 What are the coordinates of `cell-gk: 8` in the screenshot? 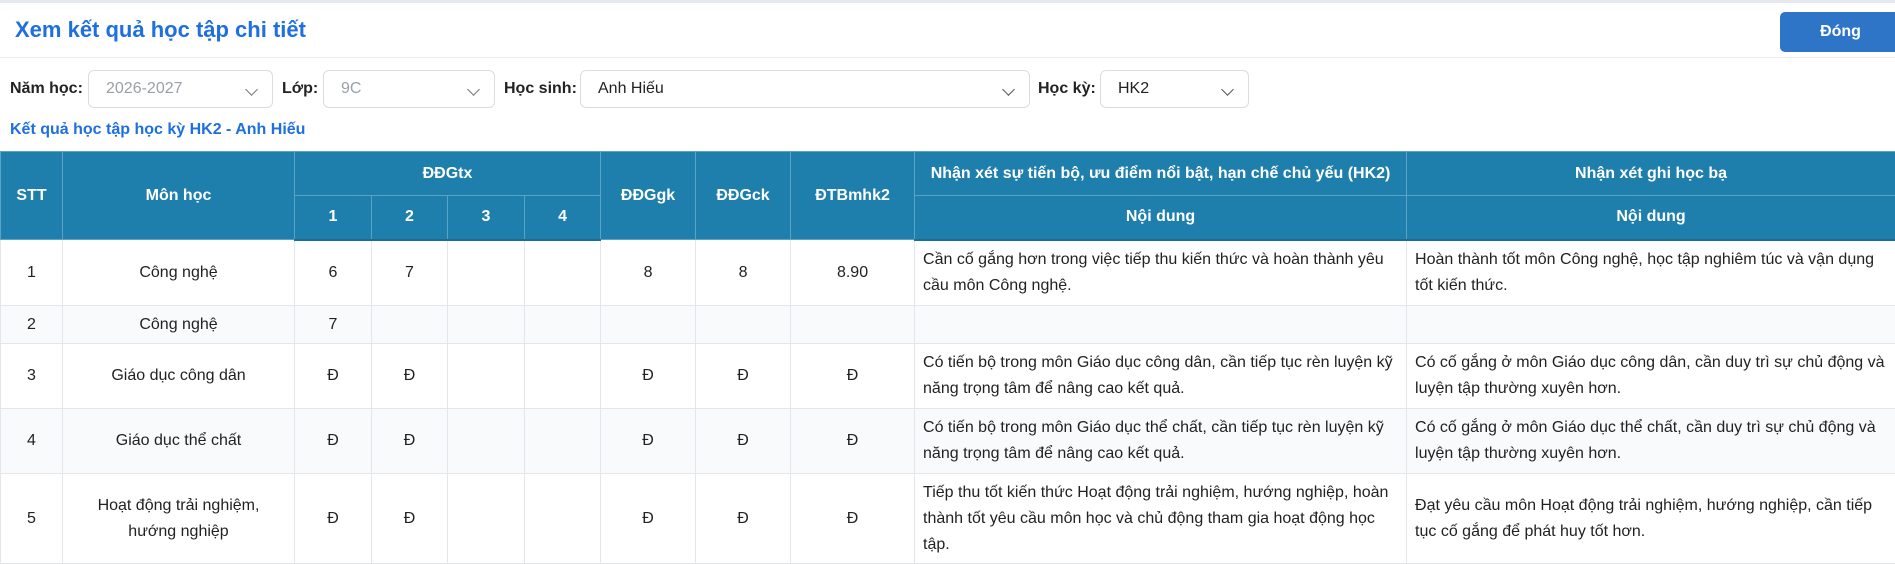 It's located at (648, 273).